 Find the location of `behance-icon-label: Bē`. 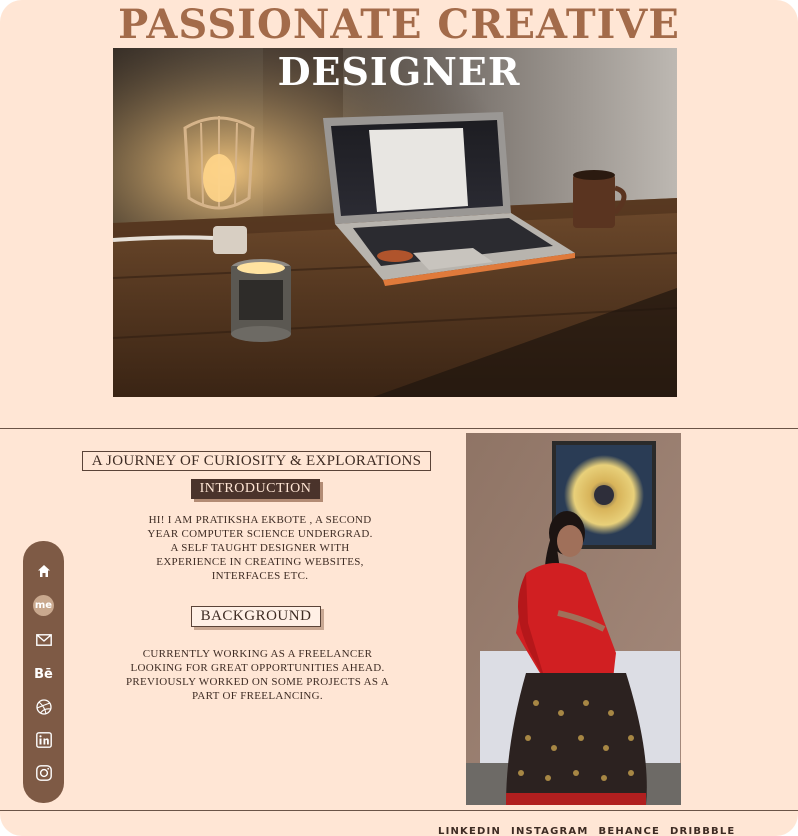

behance-icon-label: Bē is located at coordinates (43, 674).